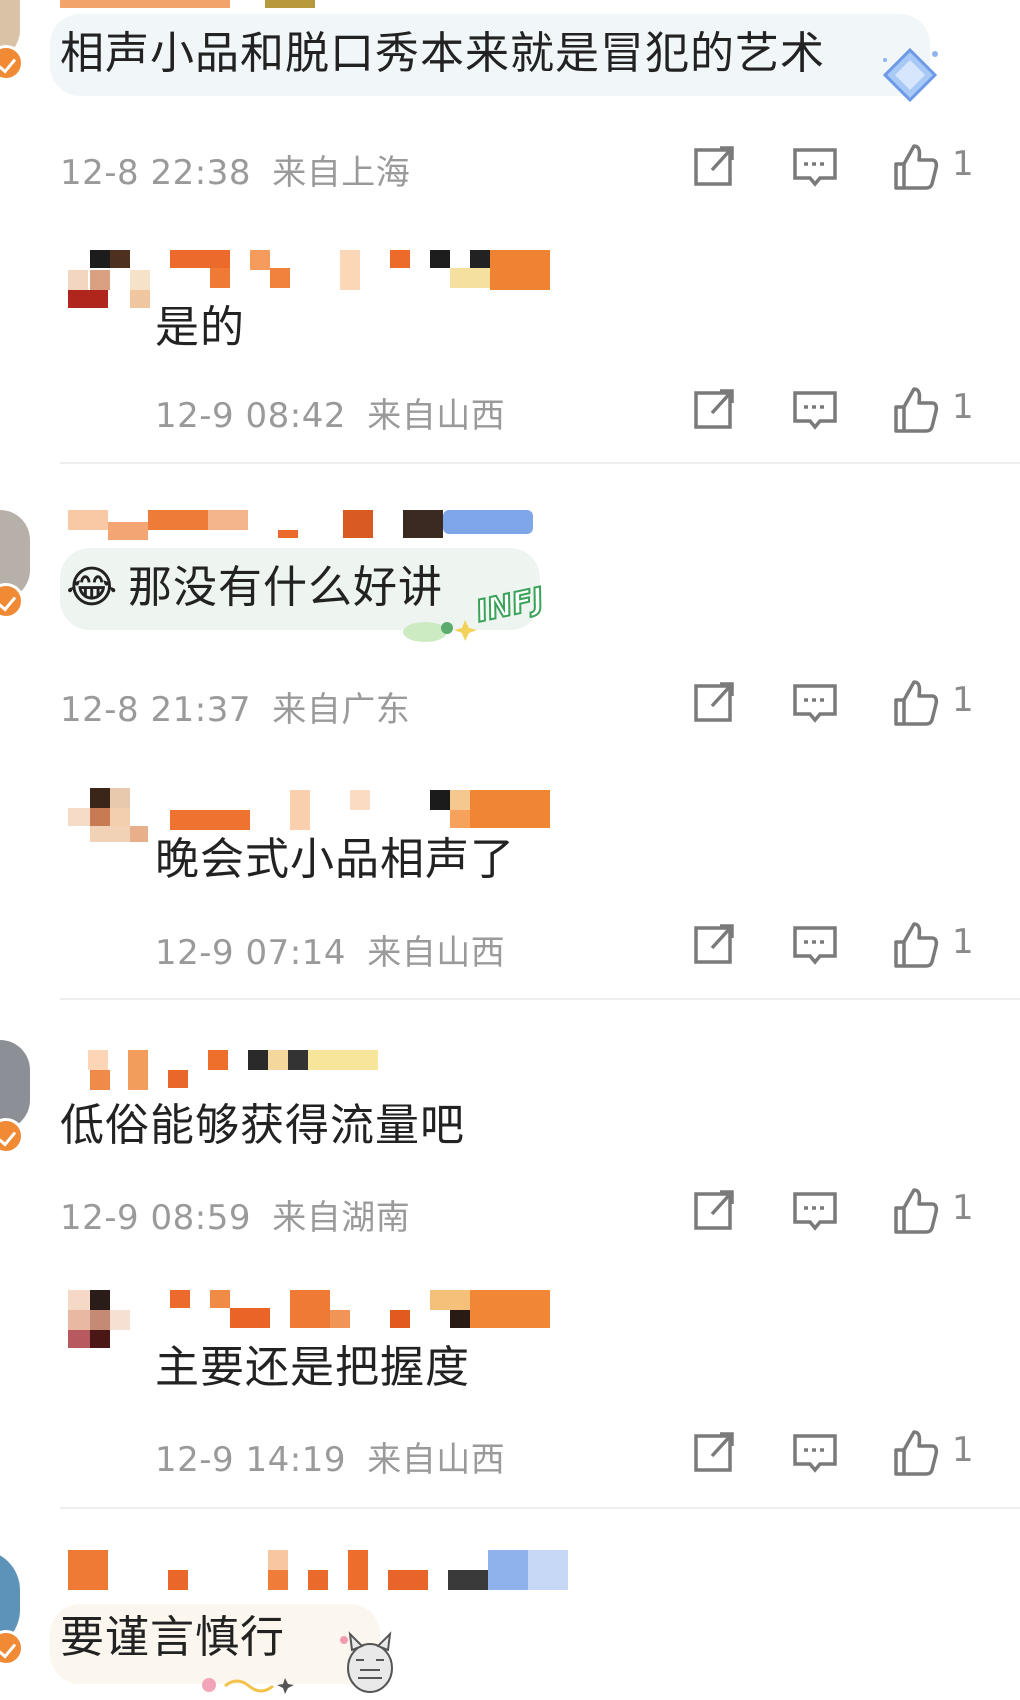  Describe the element at coordinates (335, 859) in the screenshot. I see `reply-text: 晚会式小品相声了` at that location.